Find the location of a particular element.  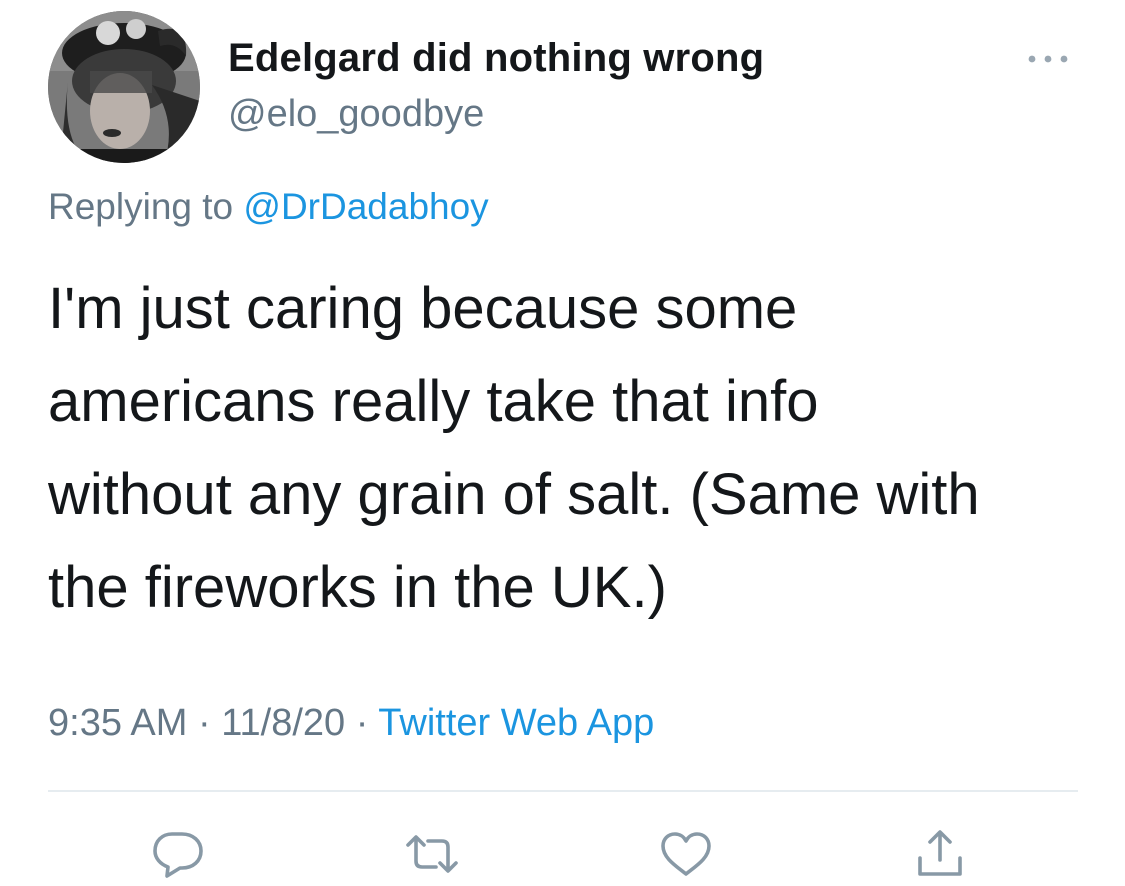

replying-prefix: Replying to is located at coordinates (141, 206).